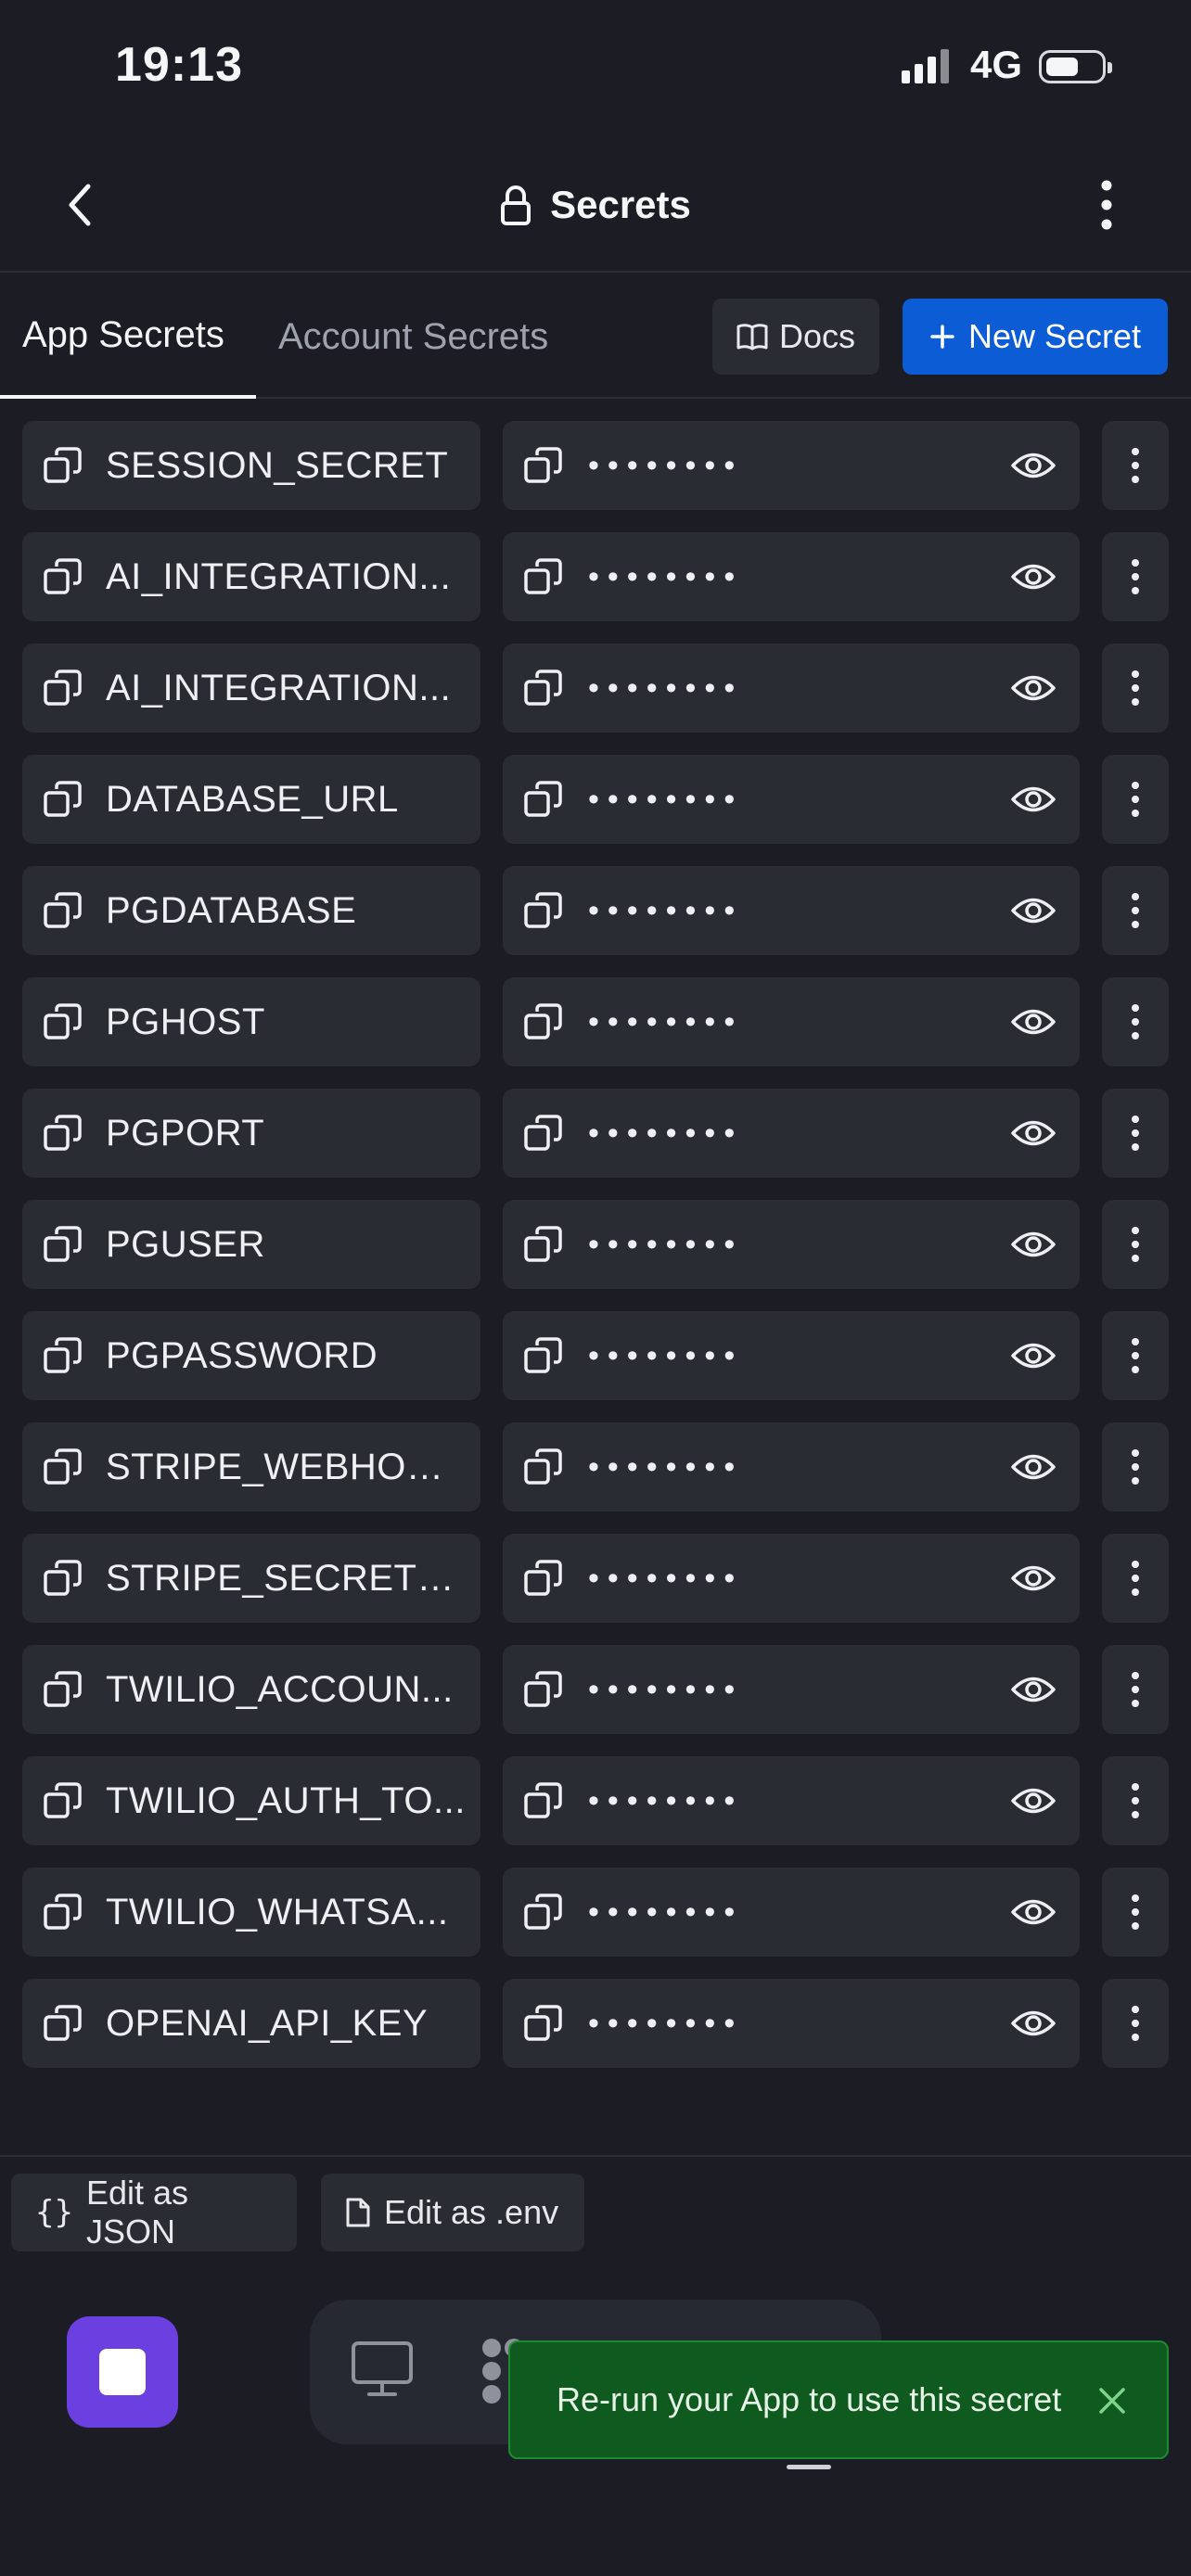  I want to click on tab-app-secrets: App Secrets, so click(128, 336).